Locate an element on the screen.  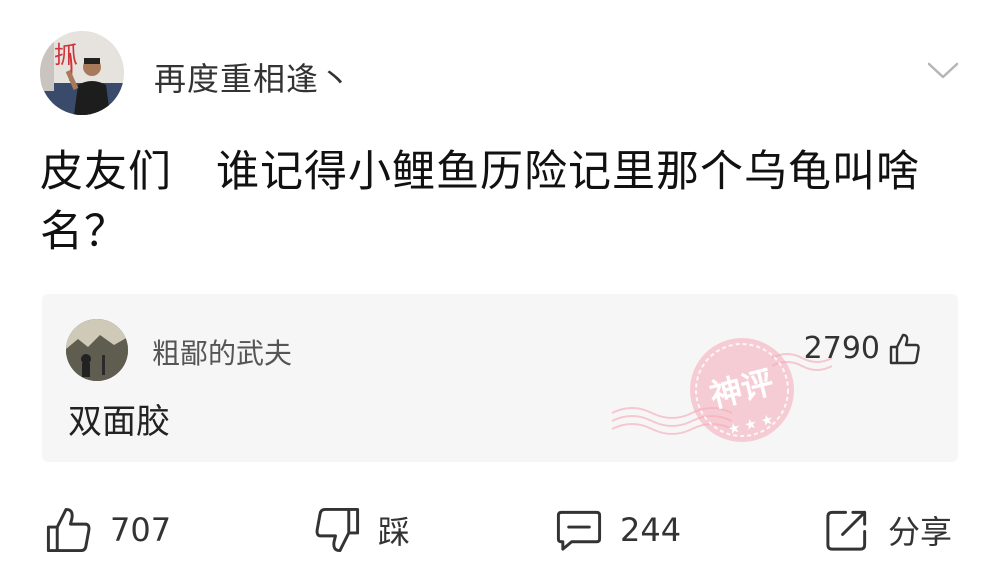
share-button: 分享 is located at coordinates (887, 530).